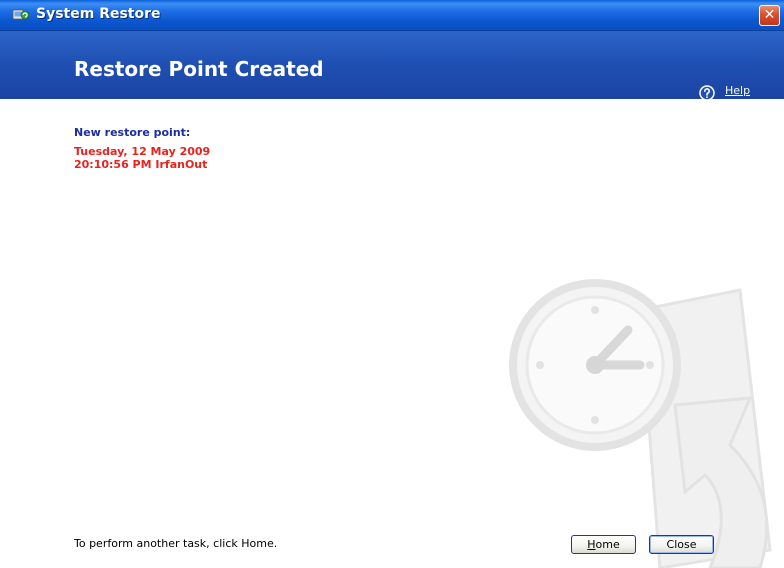 The width and height of the screenshot is (784, 568). What do you see at coordinates (98, 14) in the screenshot?
I see `window-title: System Restore` at bounding box center [98, 14].